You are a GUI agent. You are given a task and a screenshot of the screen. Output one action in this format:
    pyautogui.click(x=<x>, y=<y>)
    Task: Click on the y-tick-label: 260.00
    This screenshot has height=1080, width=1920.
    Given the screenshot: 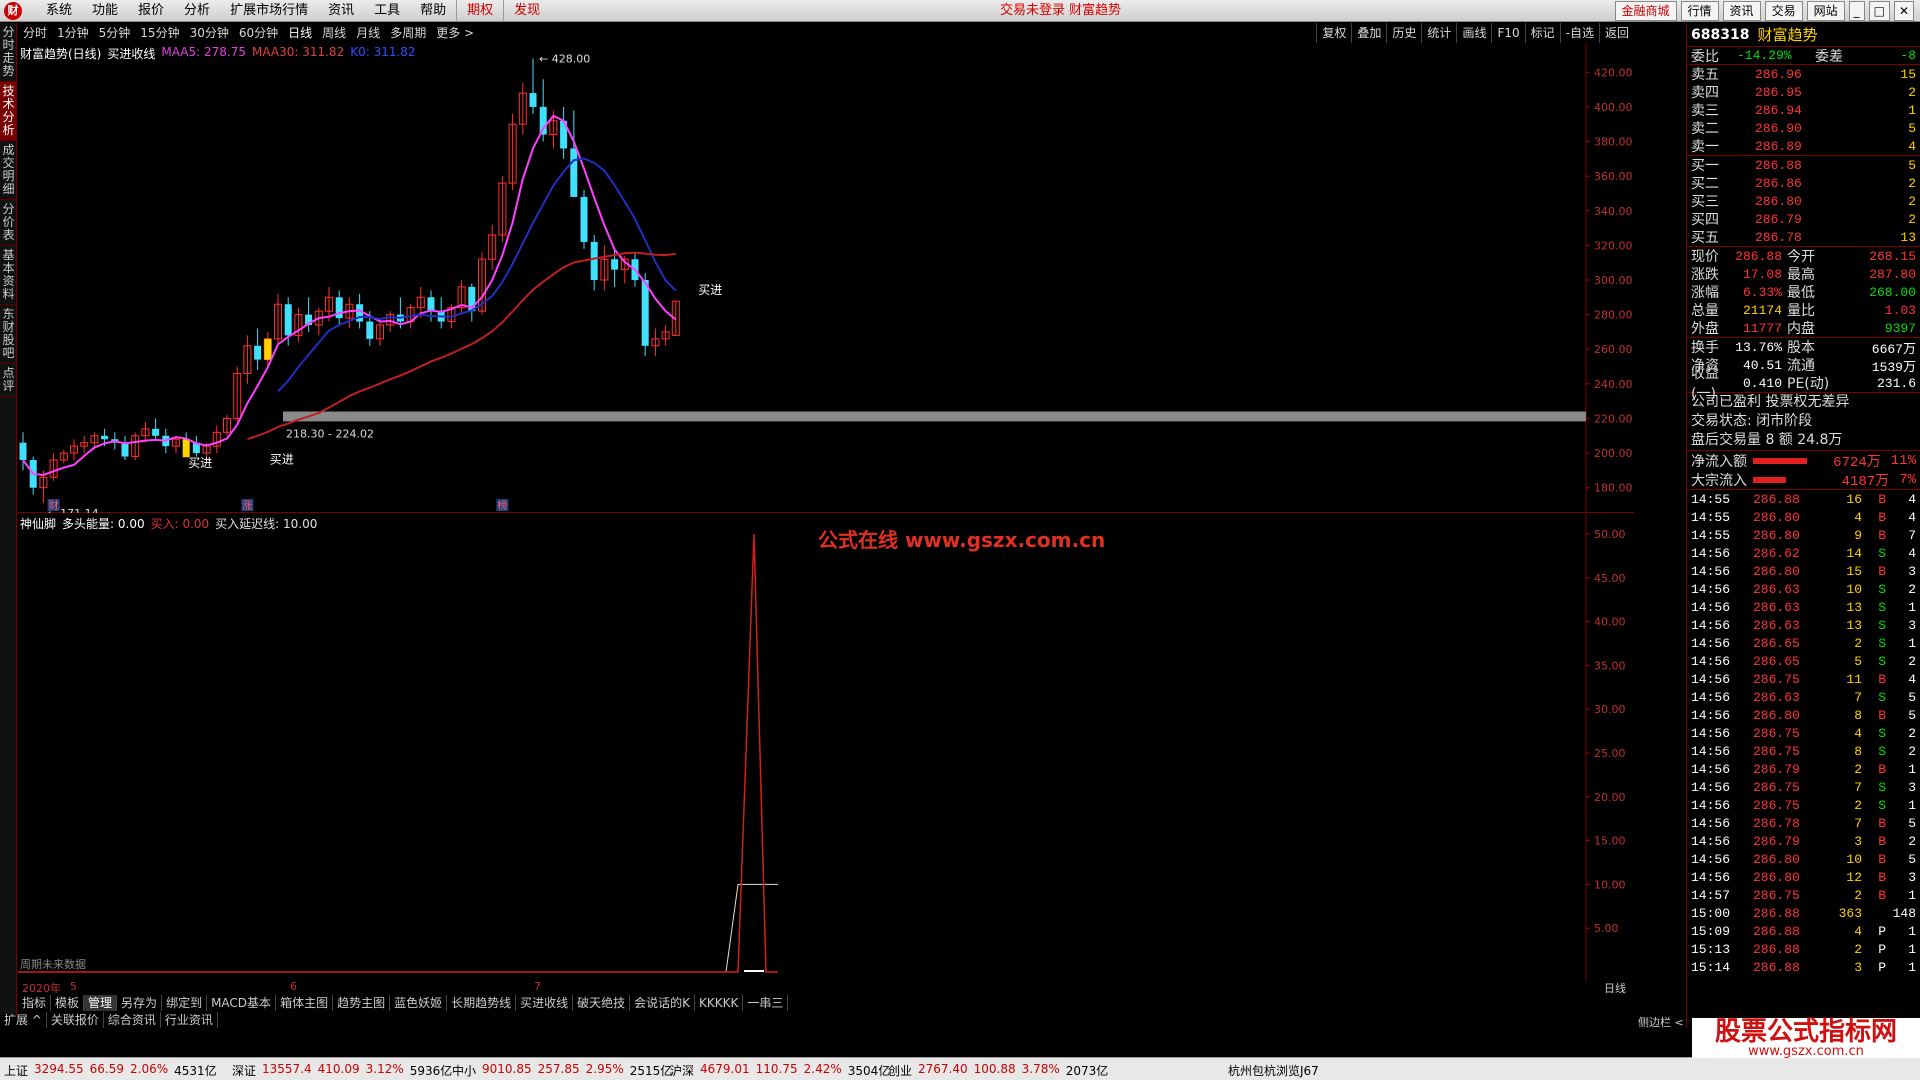 What is the action you would take?
    pyautogui.click(x=1613, y=349)
    